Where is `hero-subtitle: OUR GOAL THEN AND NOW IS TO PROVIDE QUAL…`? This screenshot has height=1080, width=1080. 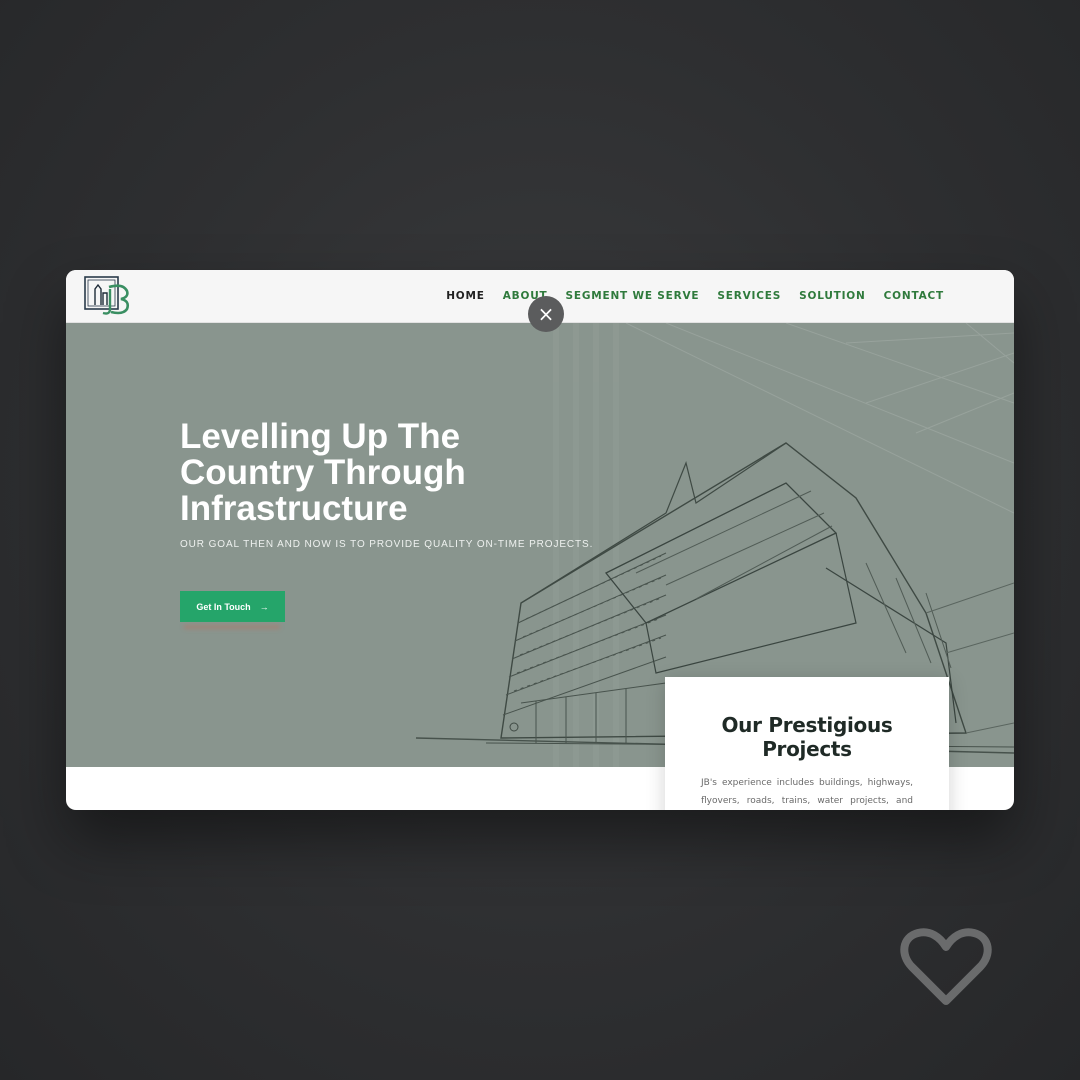
hero-subtitle: OUR GOAL THEN AND NOW IS TO PROVIDE QUAL… is located at coordinates (387, 544).